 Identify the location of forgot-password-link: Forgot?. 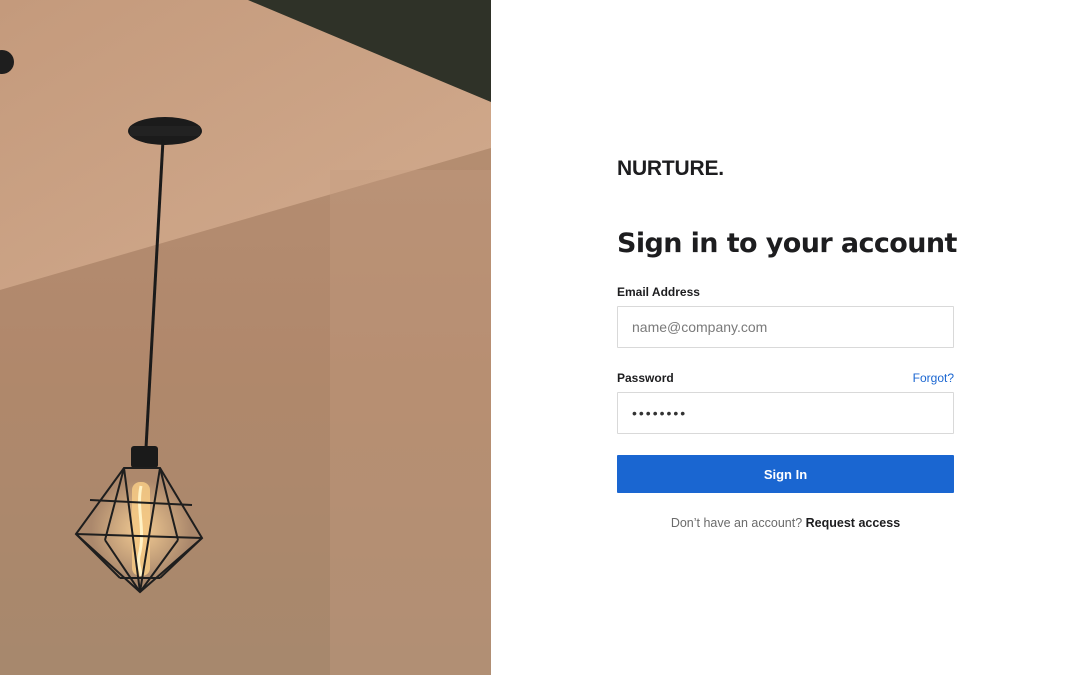
(933, 378).